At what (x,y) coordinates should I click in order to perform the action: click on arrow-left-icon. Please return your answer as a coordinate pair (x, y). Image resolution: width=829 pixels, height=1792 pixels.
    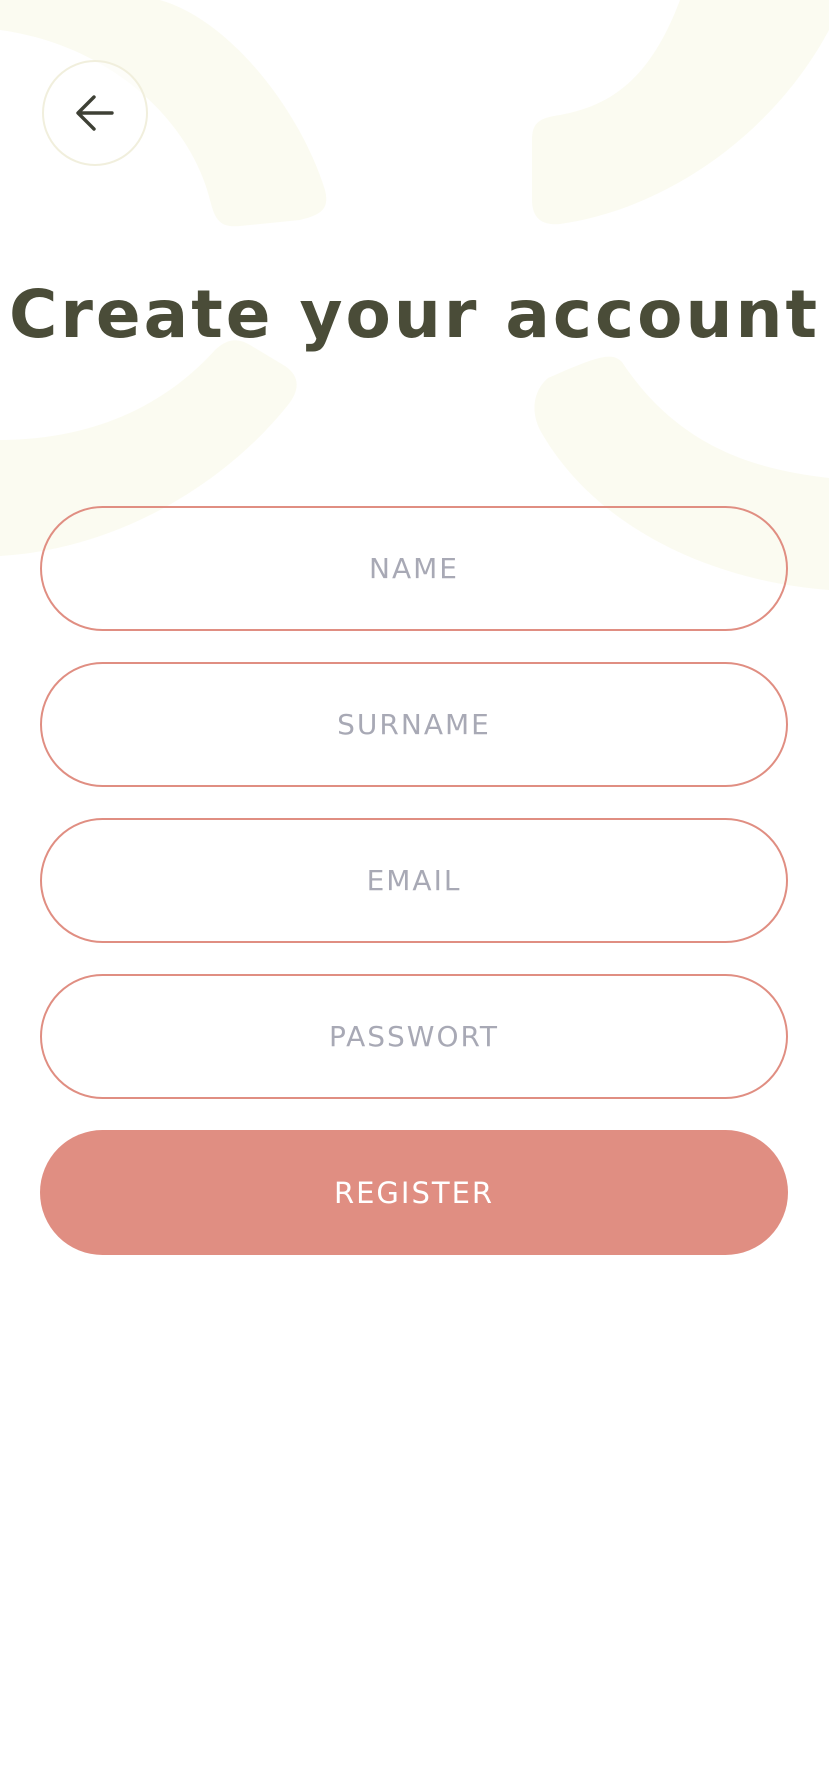
    Looking at the image, I should click on (95, 113).